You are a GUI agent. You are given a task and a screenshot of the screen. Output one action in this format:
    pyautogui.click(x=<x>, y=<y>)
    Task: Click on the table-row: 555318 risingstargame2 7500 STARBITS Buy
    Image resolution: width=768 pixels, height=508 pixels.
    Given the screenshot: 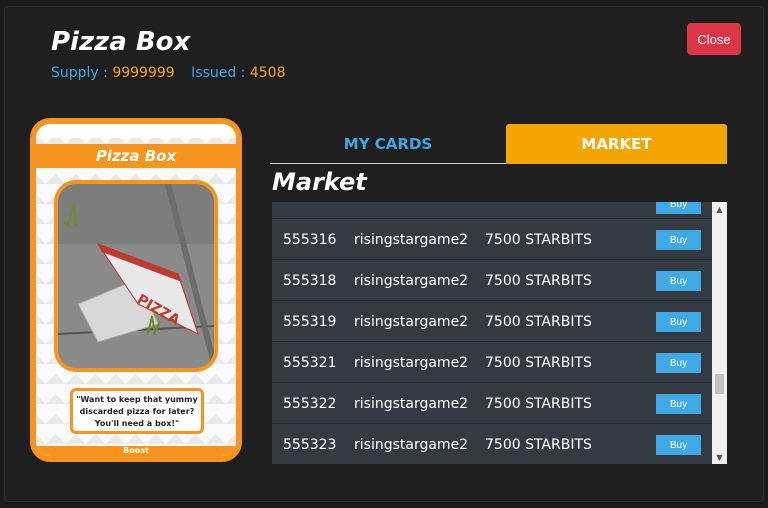 What is the action you would take?
    pyautogui.click(x=492, y=280)
    